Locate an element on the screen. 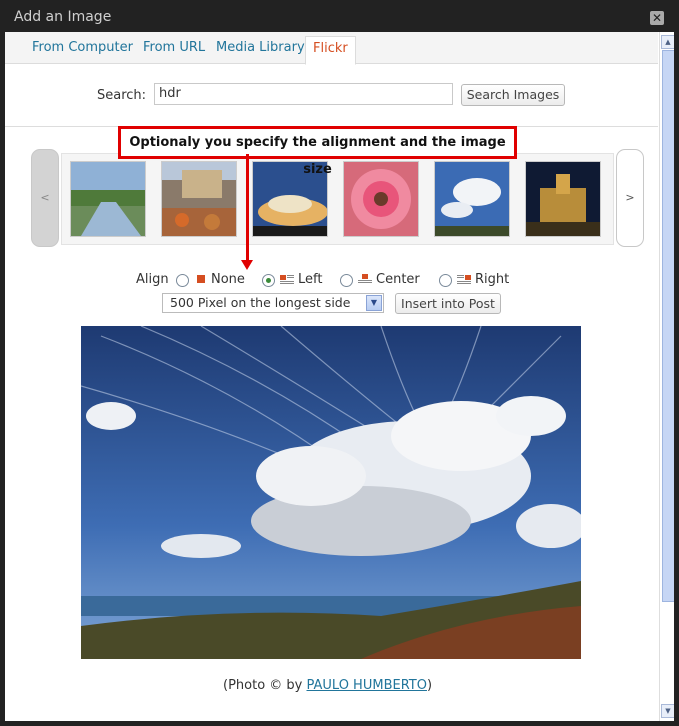 This screenshot has height=726, width=679. align-center-icon is located at coordinates (365, 278).